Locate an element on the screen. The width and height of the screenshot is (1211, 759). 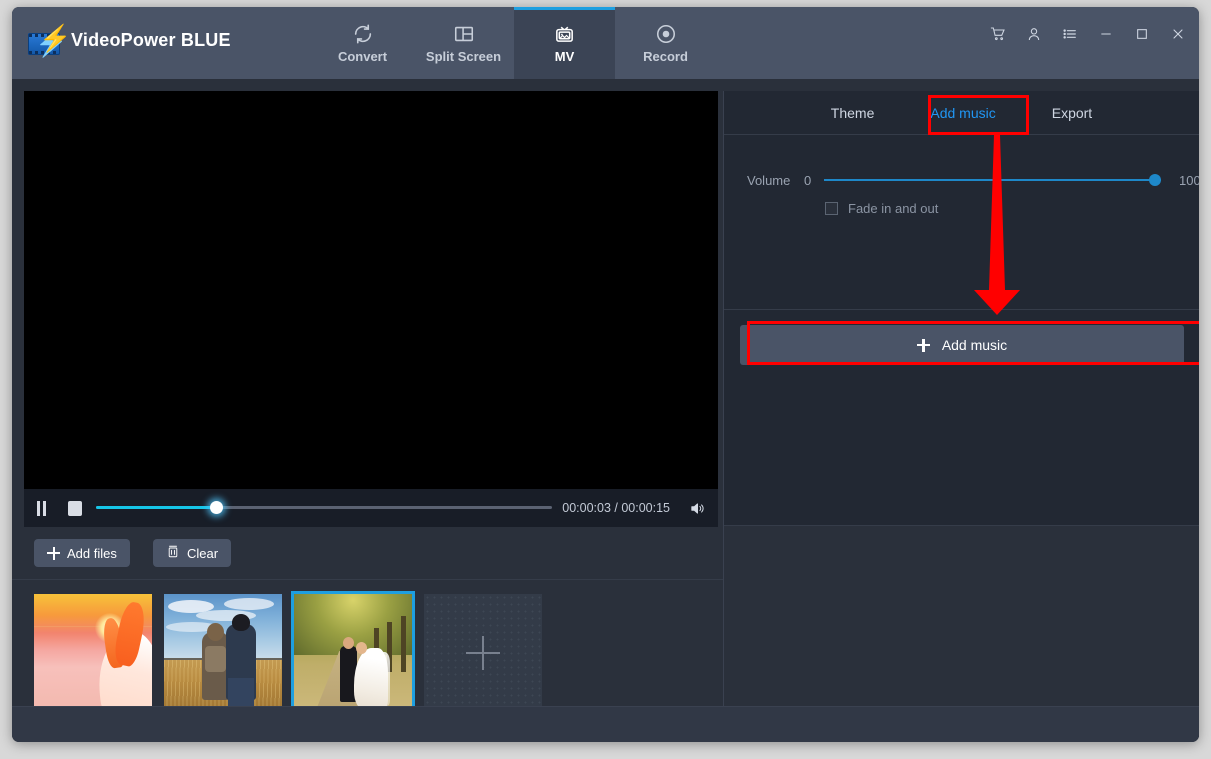
playback-time: 00:00:03 / 00:00:15 is located at coordinates (616, 508).